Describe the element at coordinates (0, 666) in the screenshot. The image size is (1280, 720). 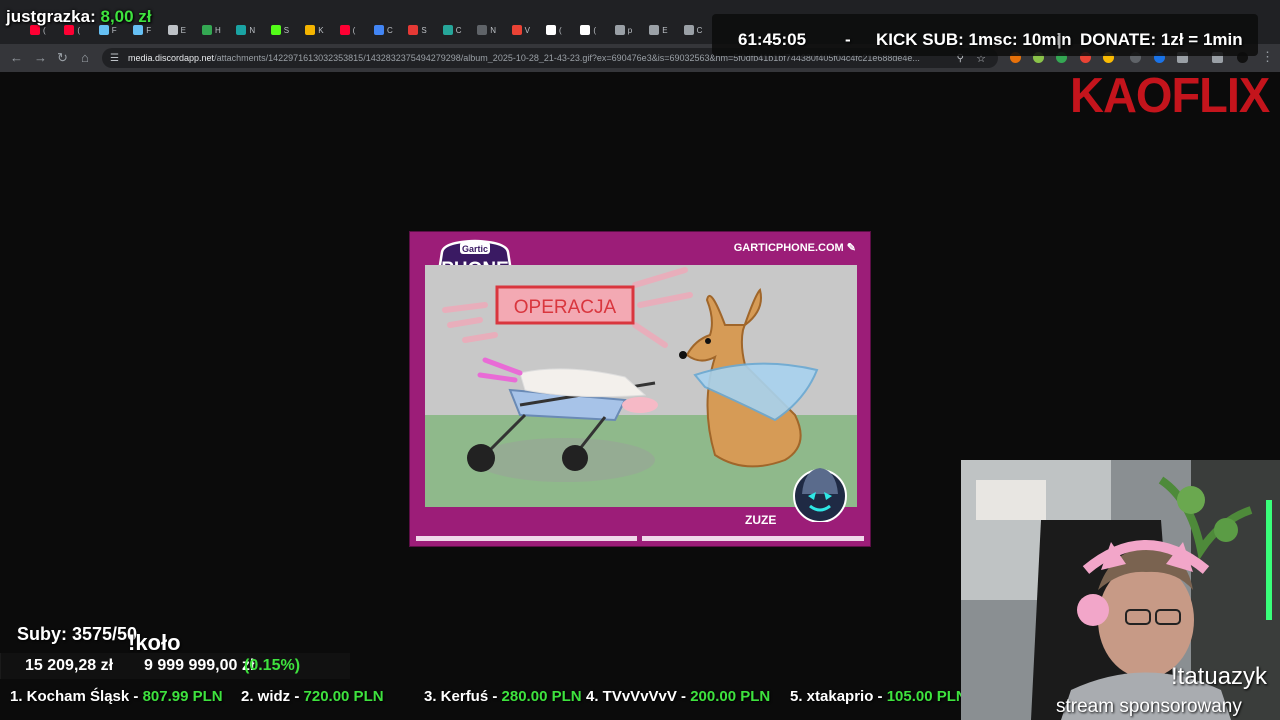
I see `donation-goal-fill` at that location.